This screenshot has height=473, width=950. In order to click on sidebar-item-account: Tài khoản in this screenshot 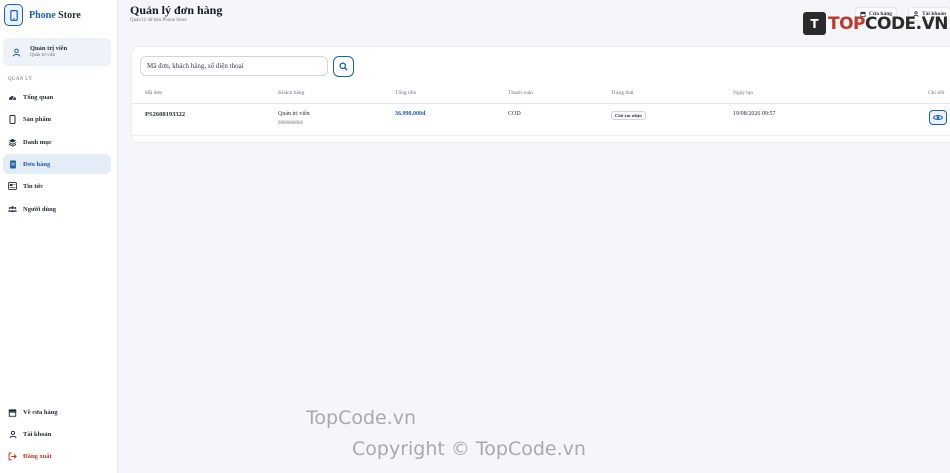, I will do `click(57, 434)`.